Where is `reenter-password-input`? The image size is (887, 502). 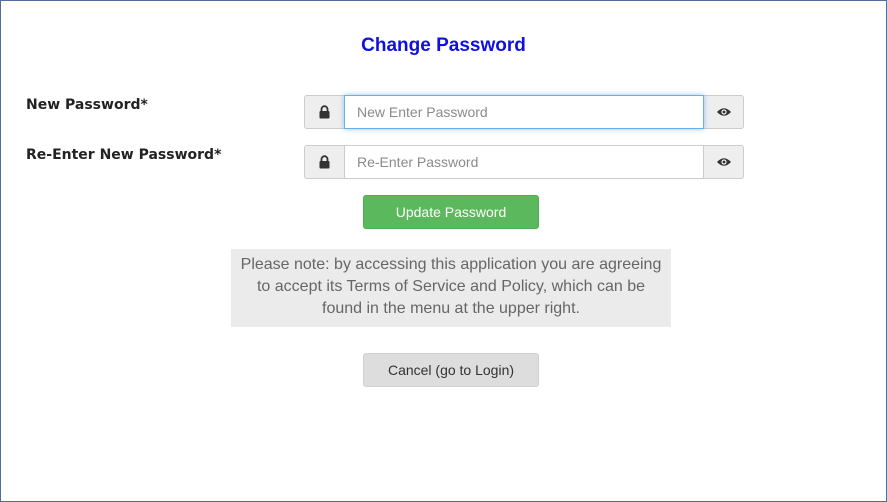
reenter-password-input is located at coordinates (524, 162).